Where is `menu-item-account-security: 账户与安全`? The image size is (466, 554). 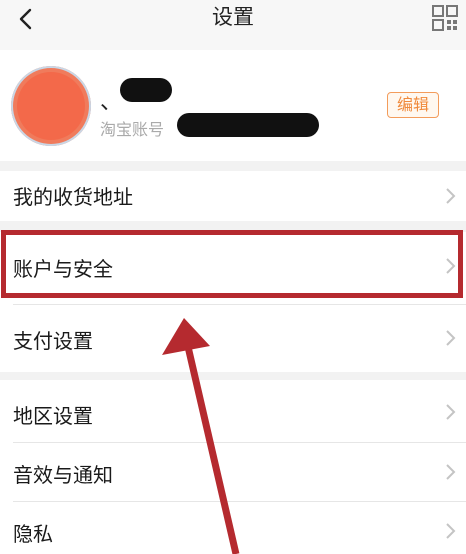 menu-item-account-security: 账户与安全 is located at coordinates (233, 264).